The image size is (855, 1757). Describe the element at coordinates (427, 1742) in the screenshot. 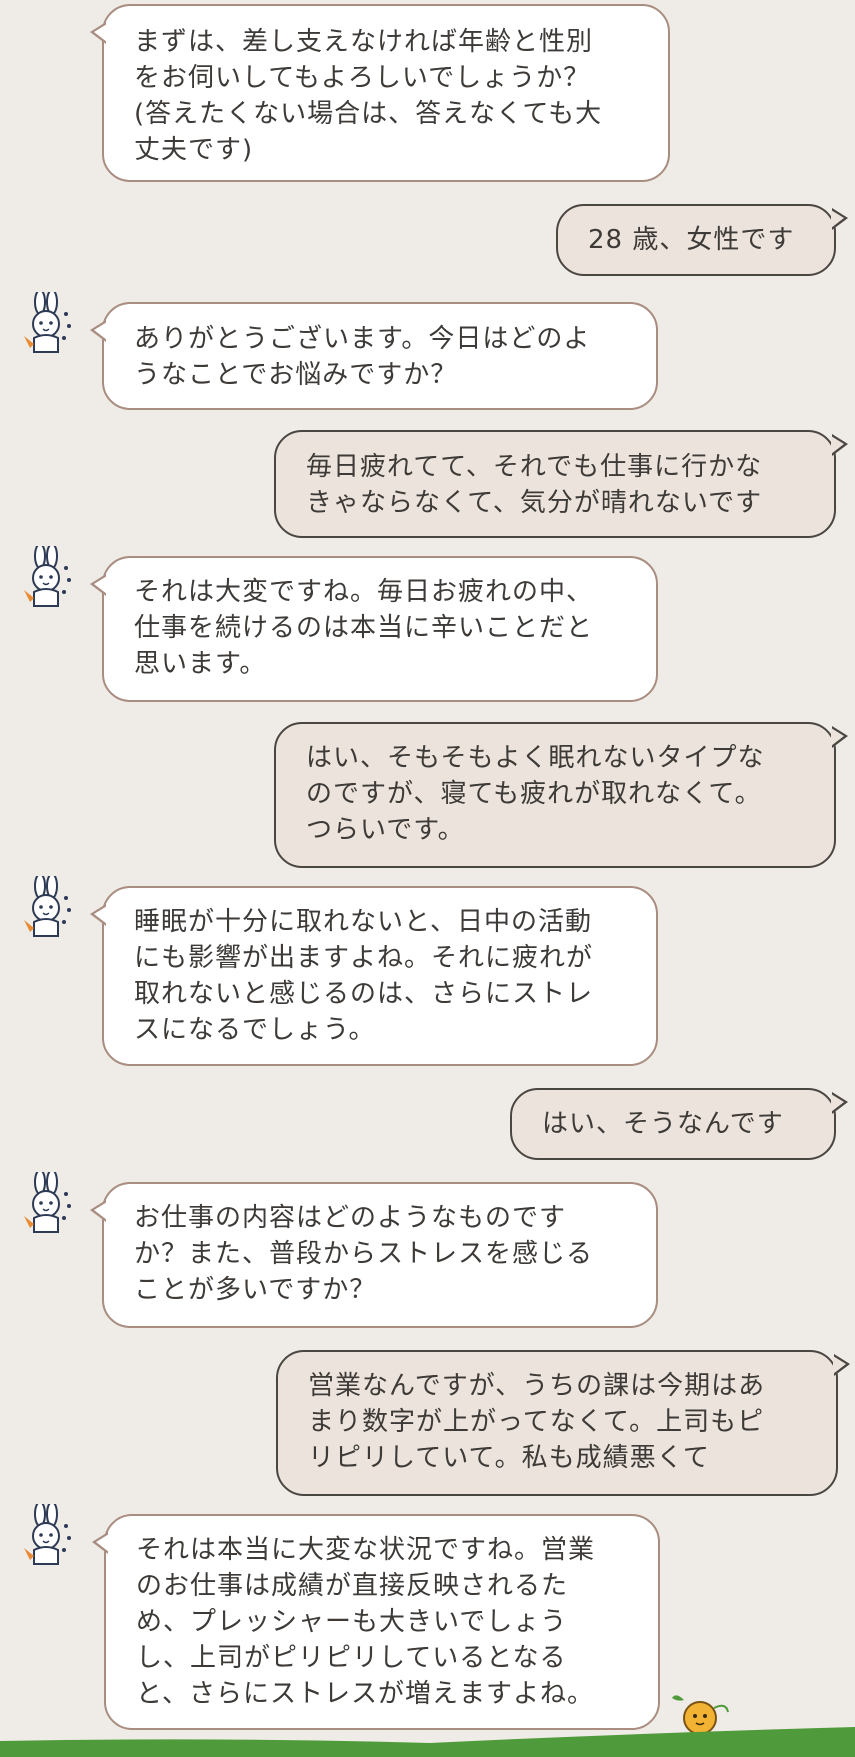

I see `ground-decoration` at that location.